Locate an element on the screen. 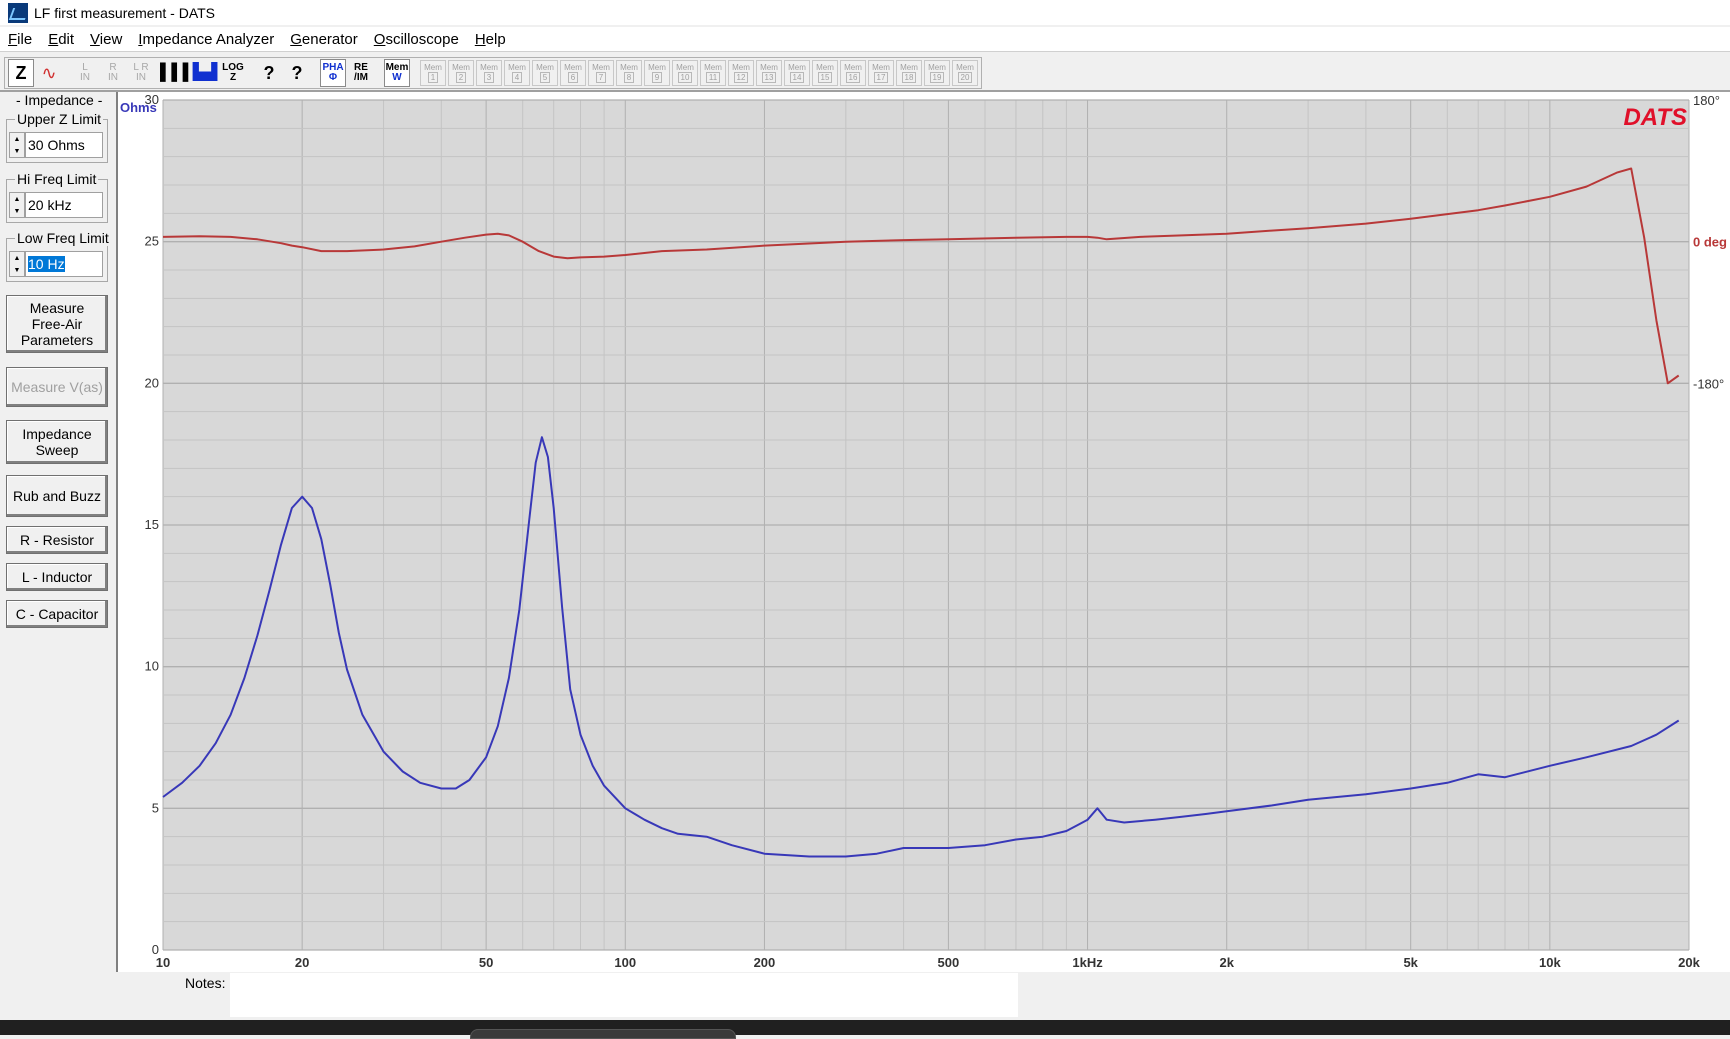 The image size is (1730, 1039). memory-slot-1-button: Mem 1 is located at coordinates (433, 73).